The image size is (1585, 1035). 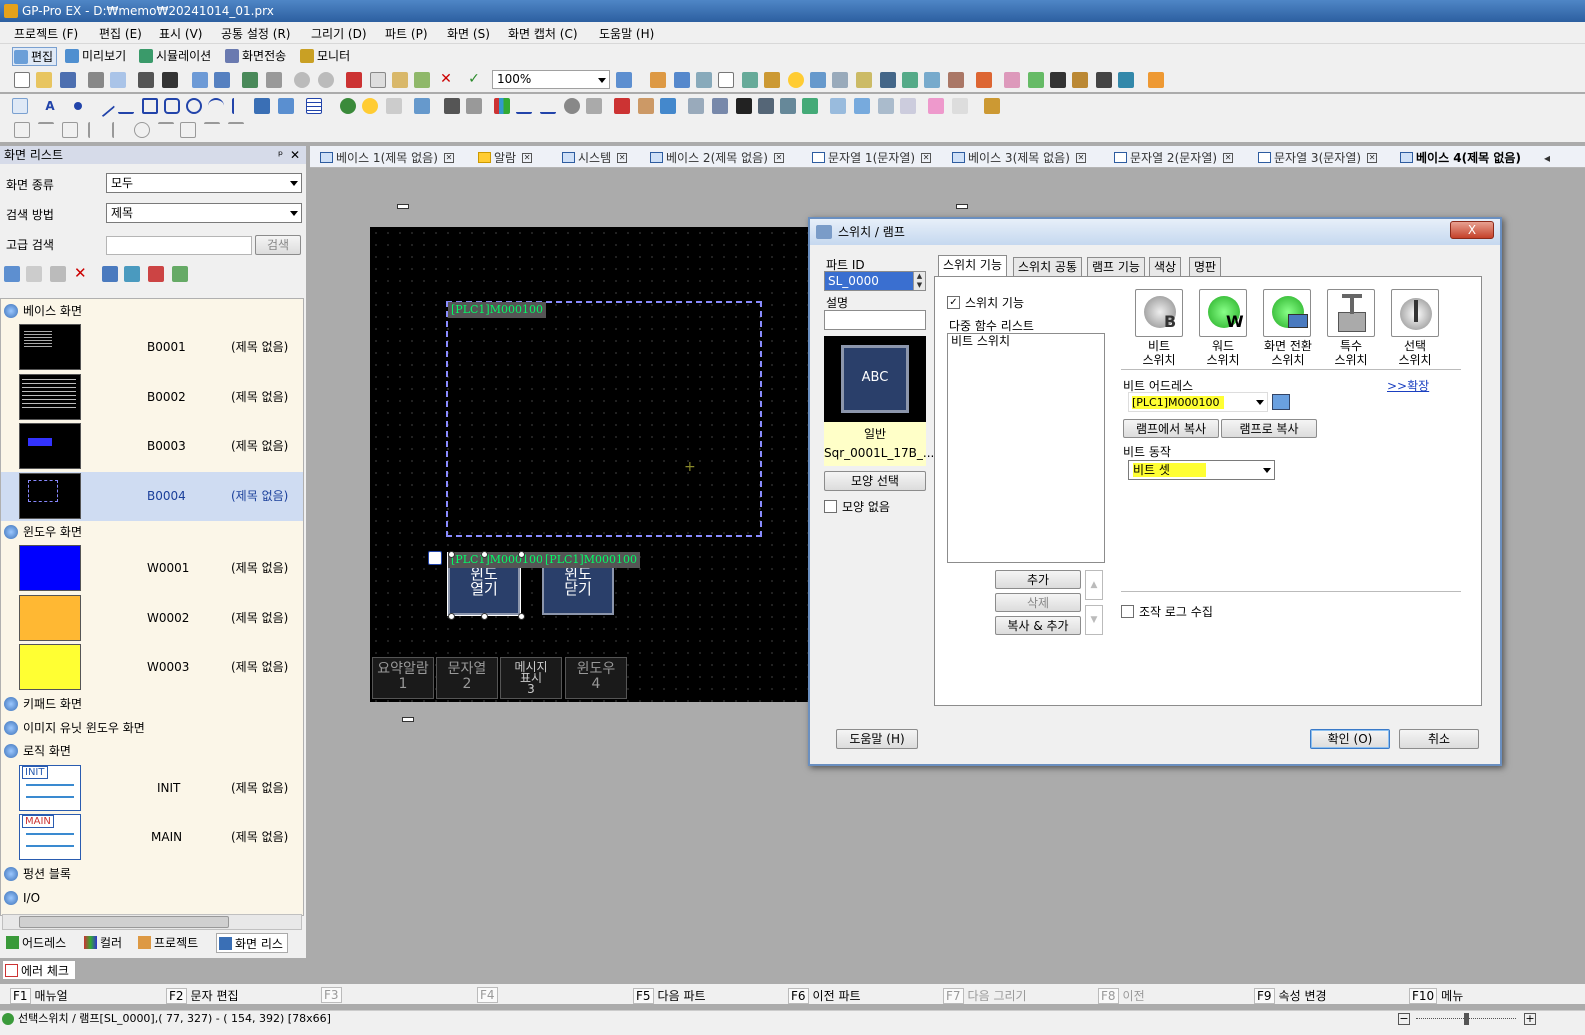 I want to click on tab-switch-common: 스위치 공통, so click(x=1048, y=267).